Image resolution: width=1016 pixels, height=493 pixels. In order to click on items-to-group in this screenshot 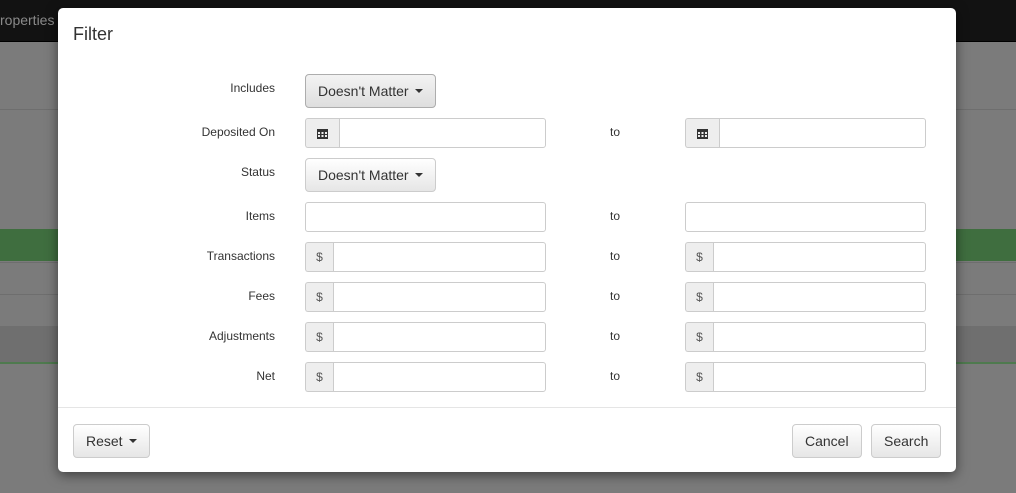, I will do `click(805, 217)`.